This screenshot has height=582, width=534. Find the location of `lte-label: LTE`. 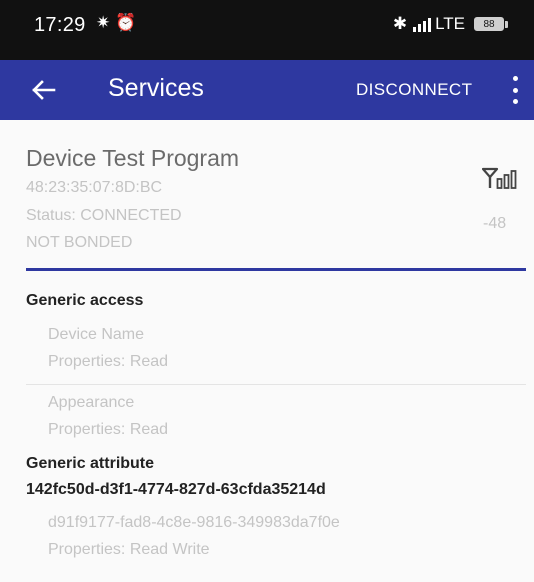

lte-label: LTE is located at coordinates (450, 23).